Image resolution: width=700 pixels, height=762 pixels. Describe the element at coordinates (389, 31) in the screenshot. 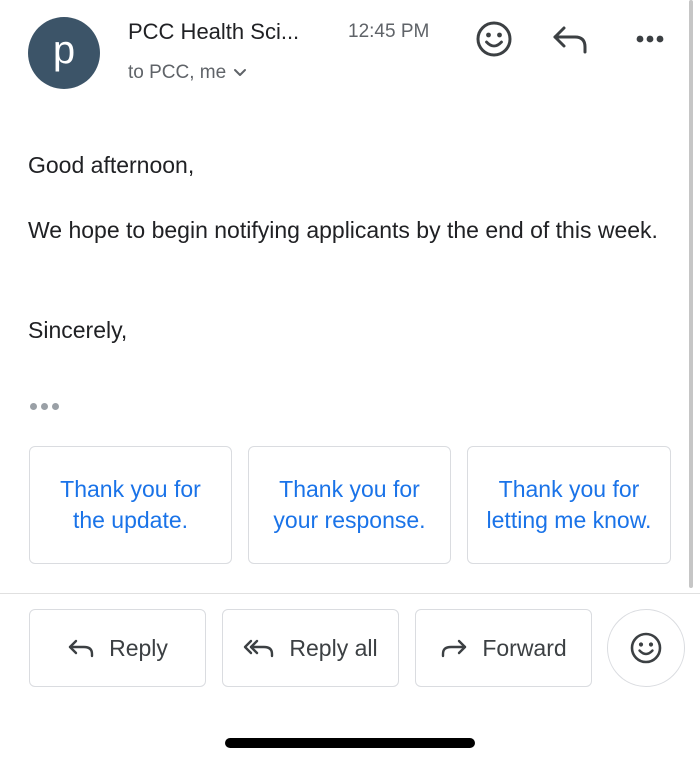

I see `message-time: 12:45 PM` at that location.